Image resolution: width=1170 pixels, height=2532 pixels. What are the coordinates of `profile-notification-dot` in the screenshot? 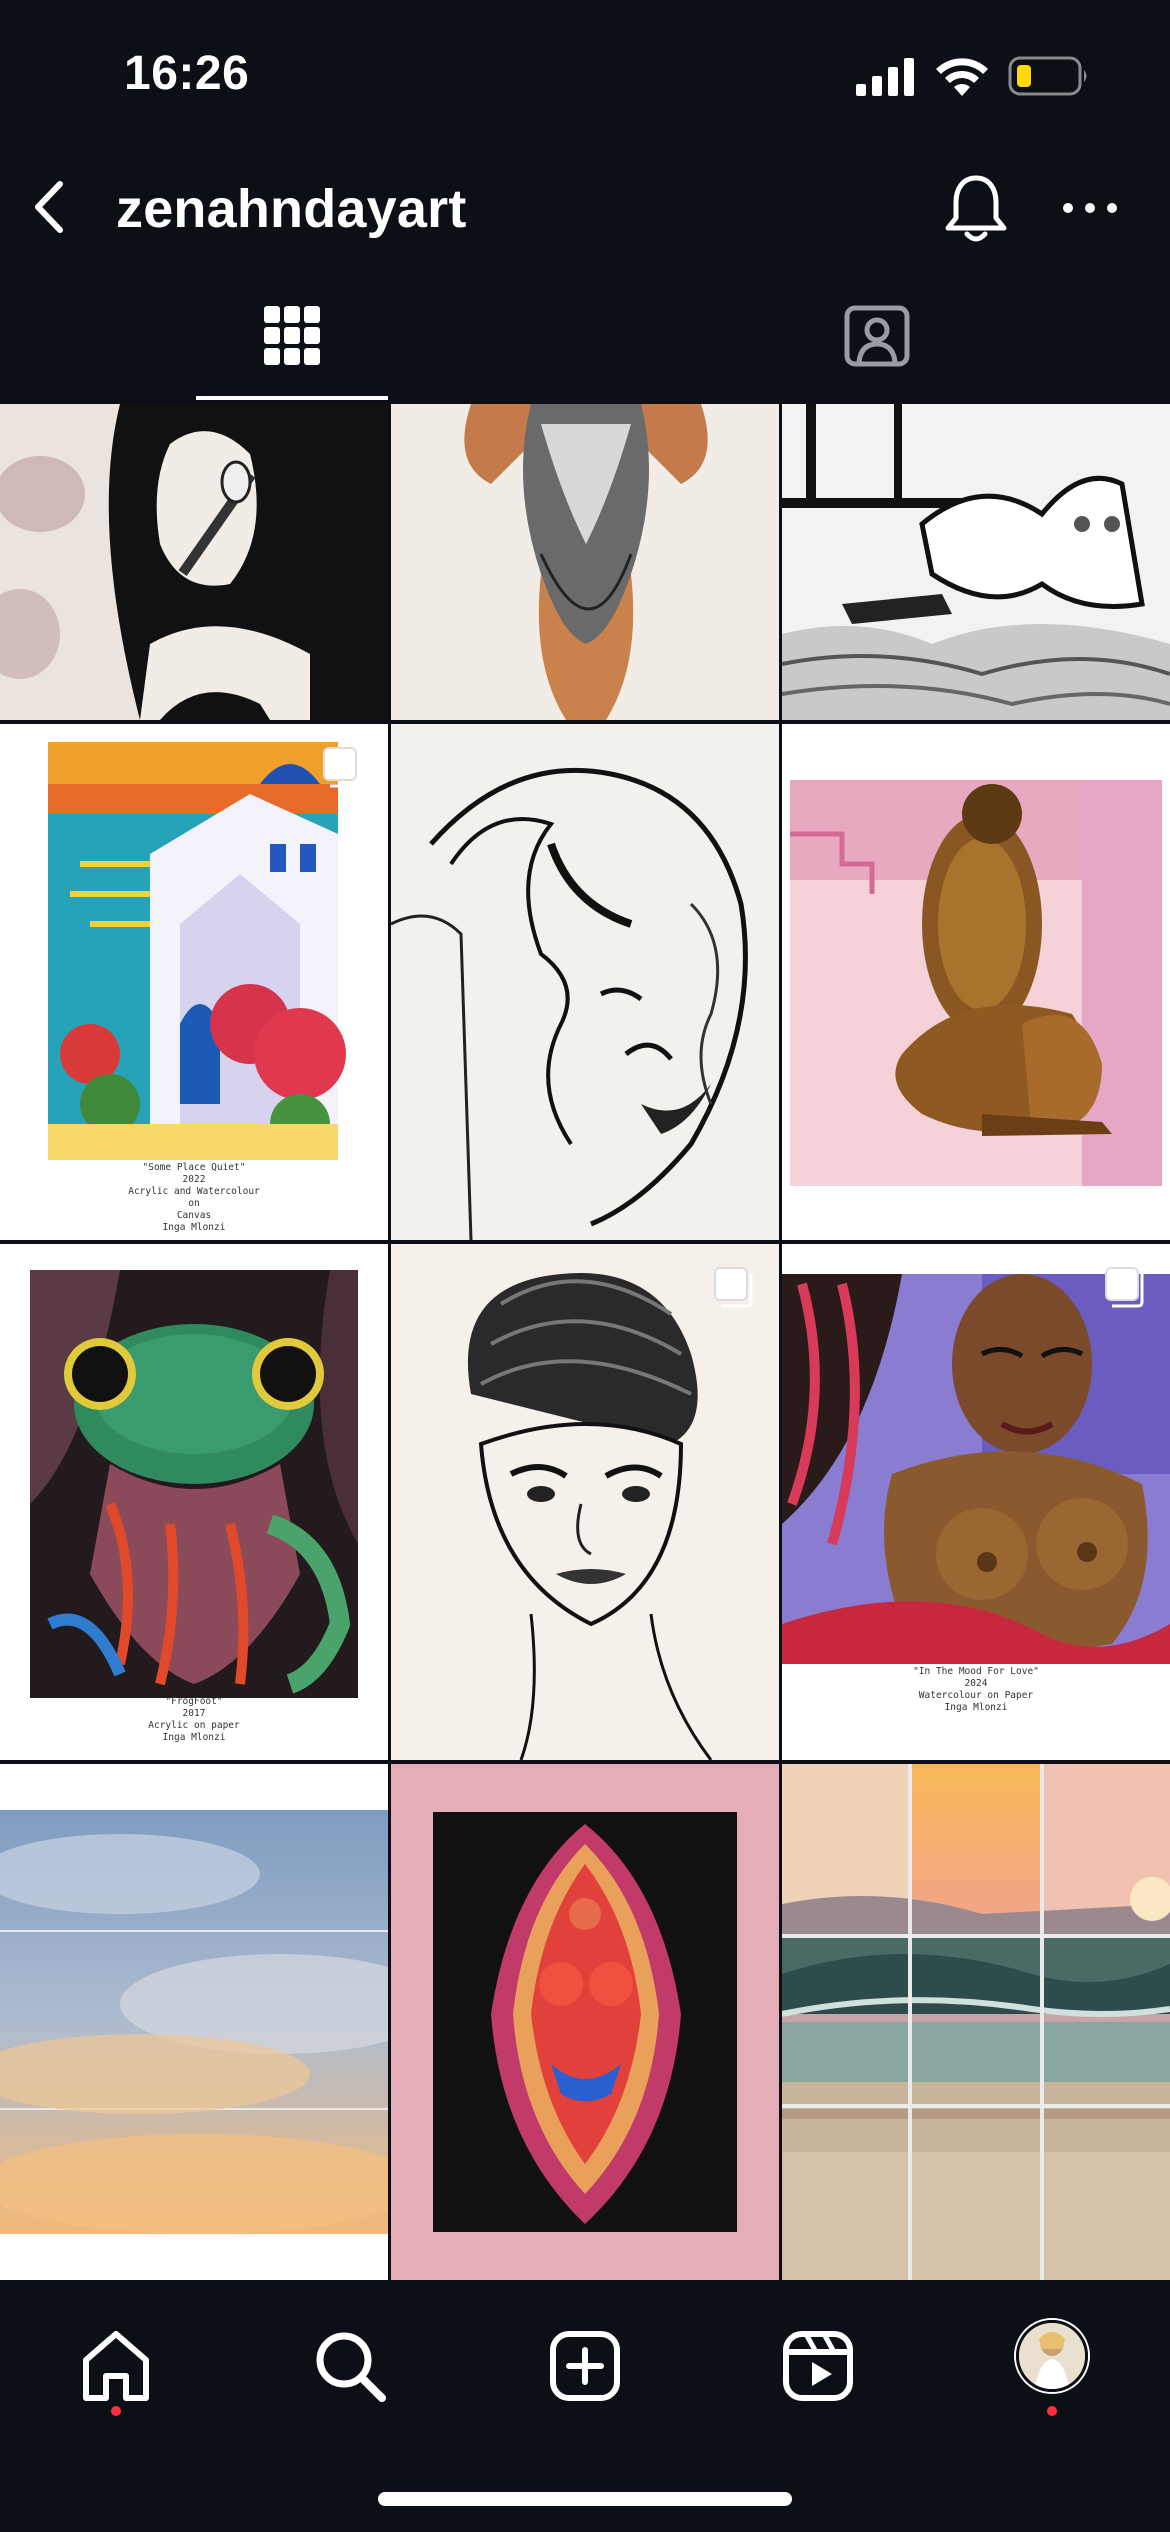 It's located at (1052, 2411).